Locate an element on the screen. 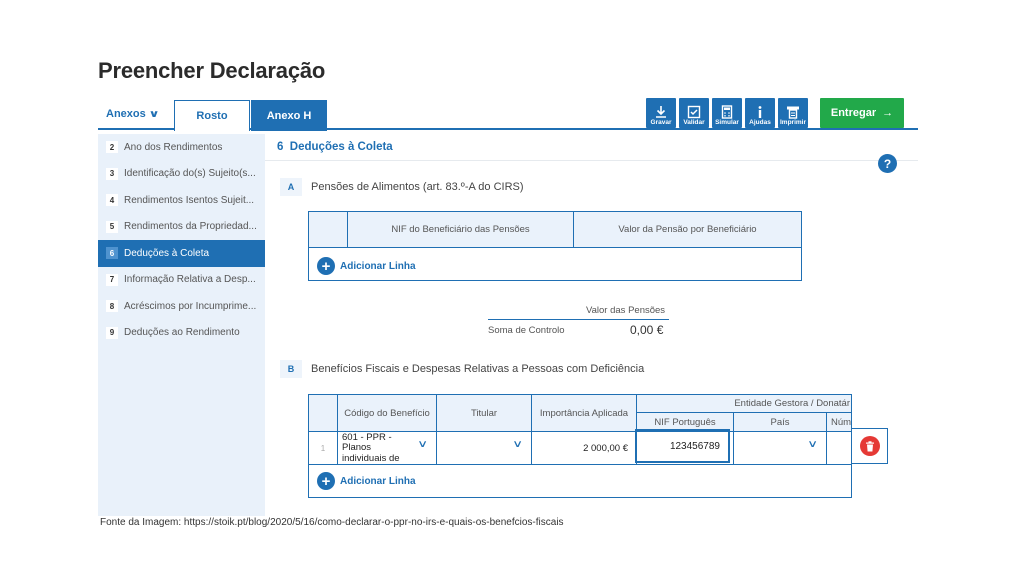 The width and height of the screenshot is (1024, 575). section-title: 6 Deduções à Coleta is located at coordinates (335, 147).